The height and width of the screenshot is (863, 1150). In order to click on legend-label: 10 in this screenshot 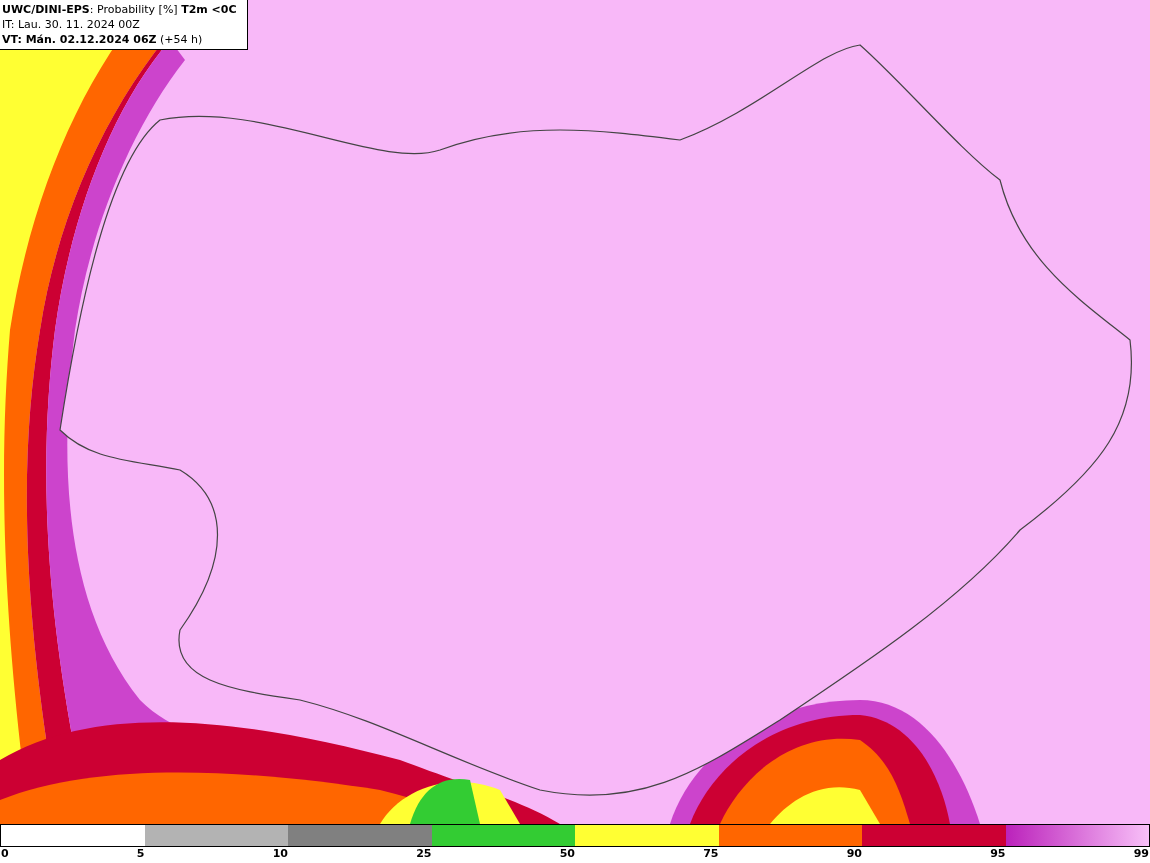, I will do `click(280, 854)`.